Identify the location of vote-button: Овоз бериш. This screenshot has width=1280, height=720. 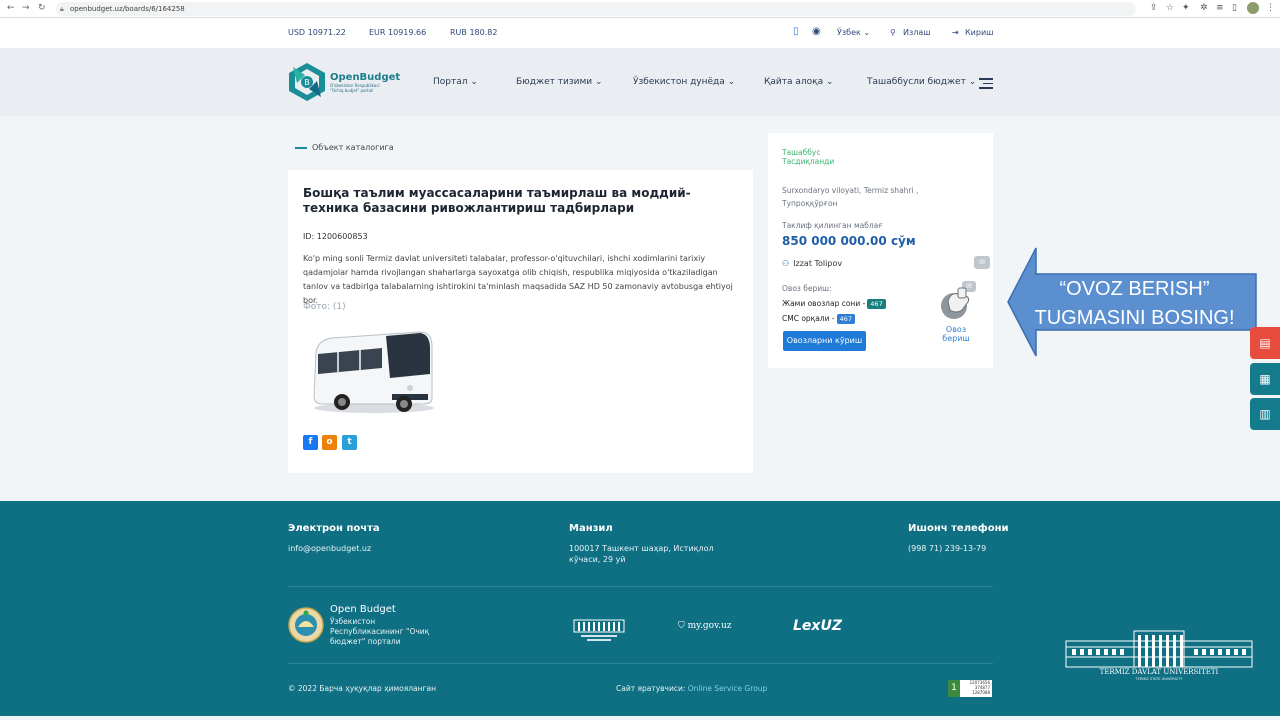
(956, 334).